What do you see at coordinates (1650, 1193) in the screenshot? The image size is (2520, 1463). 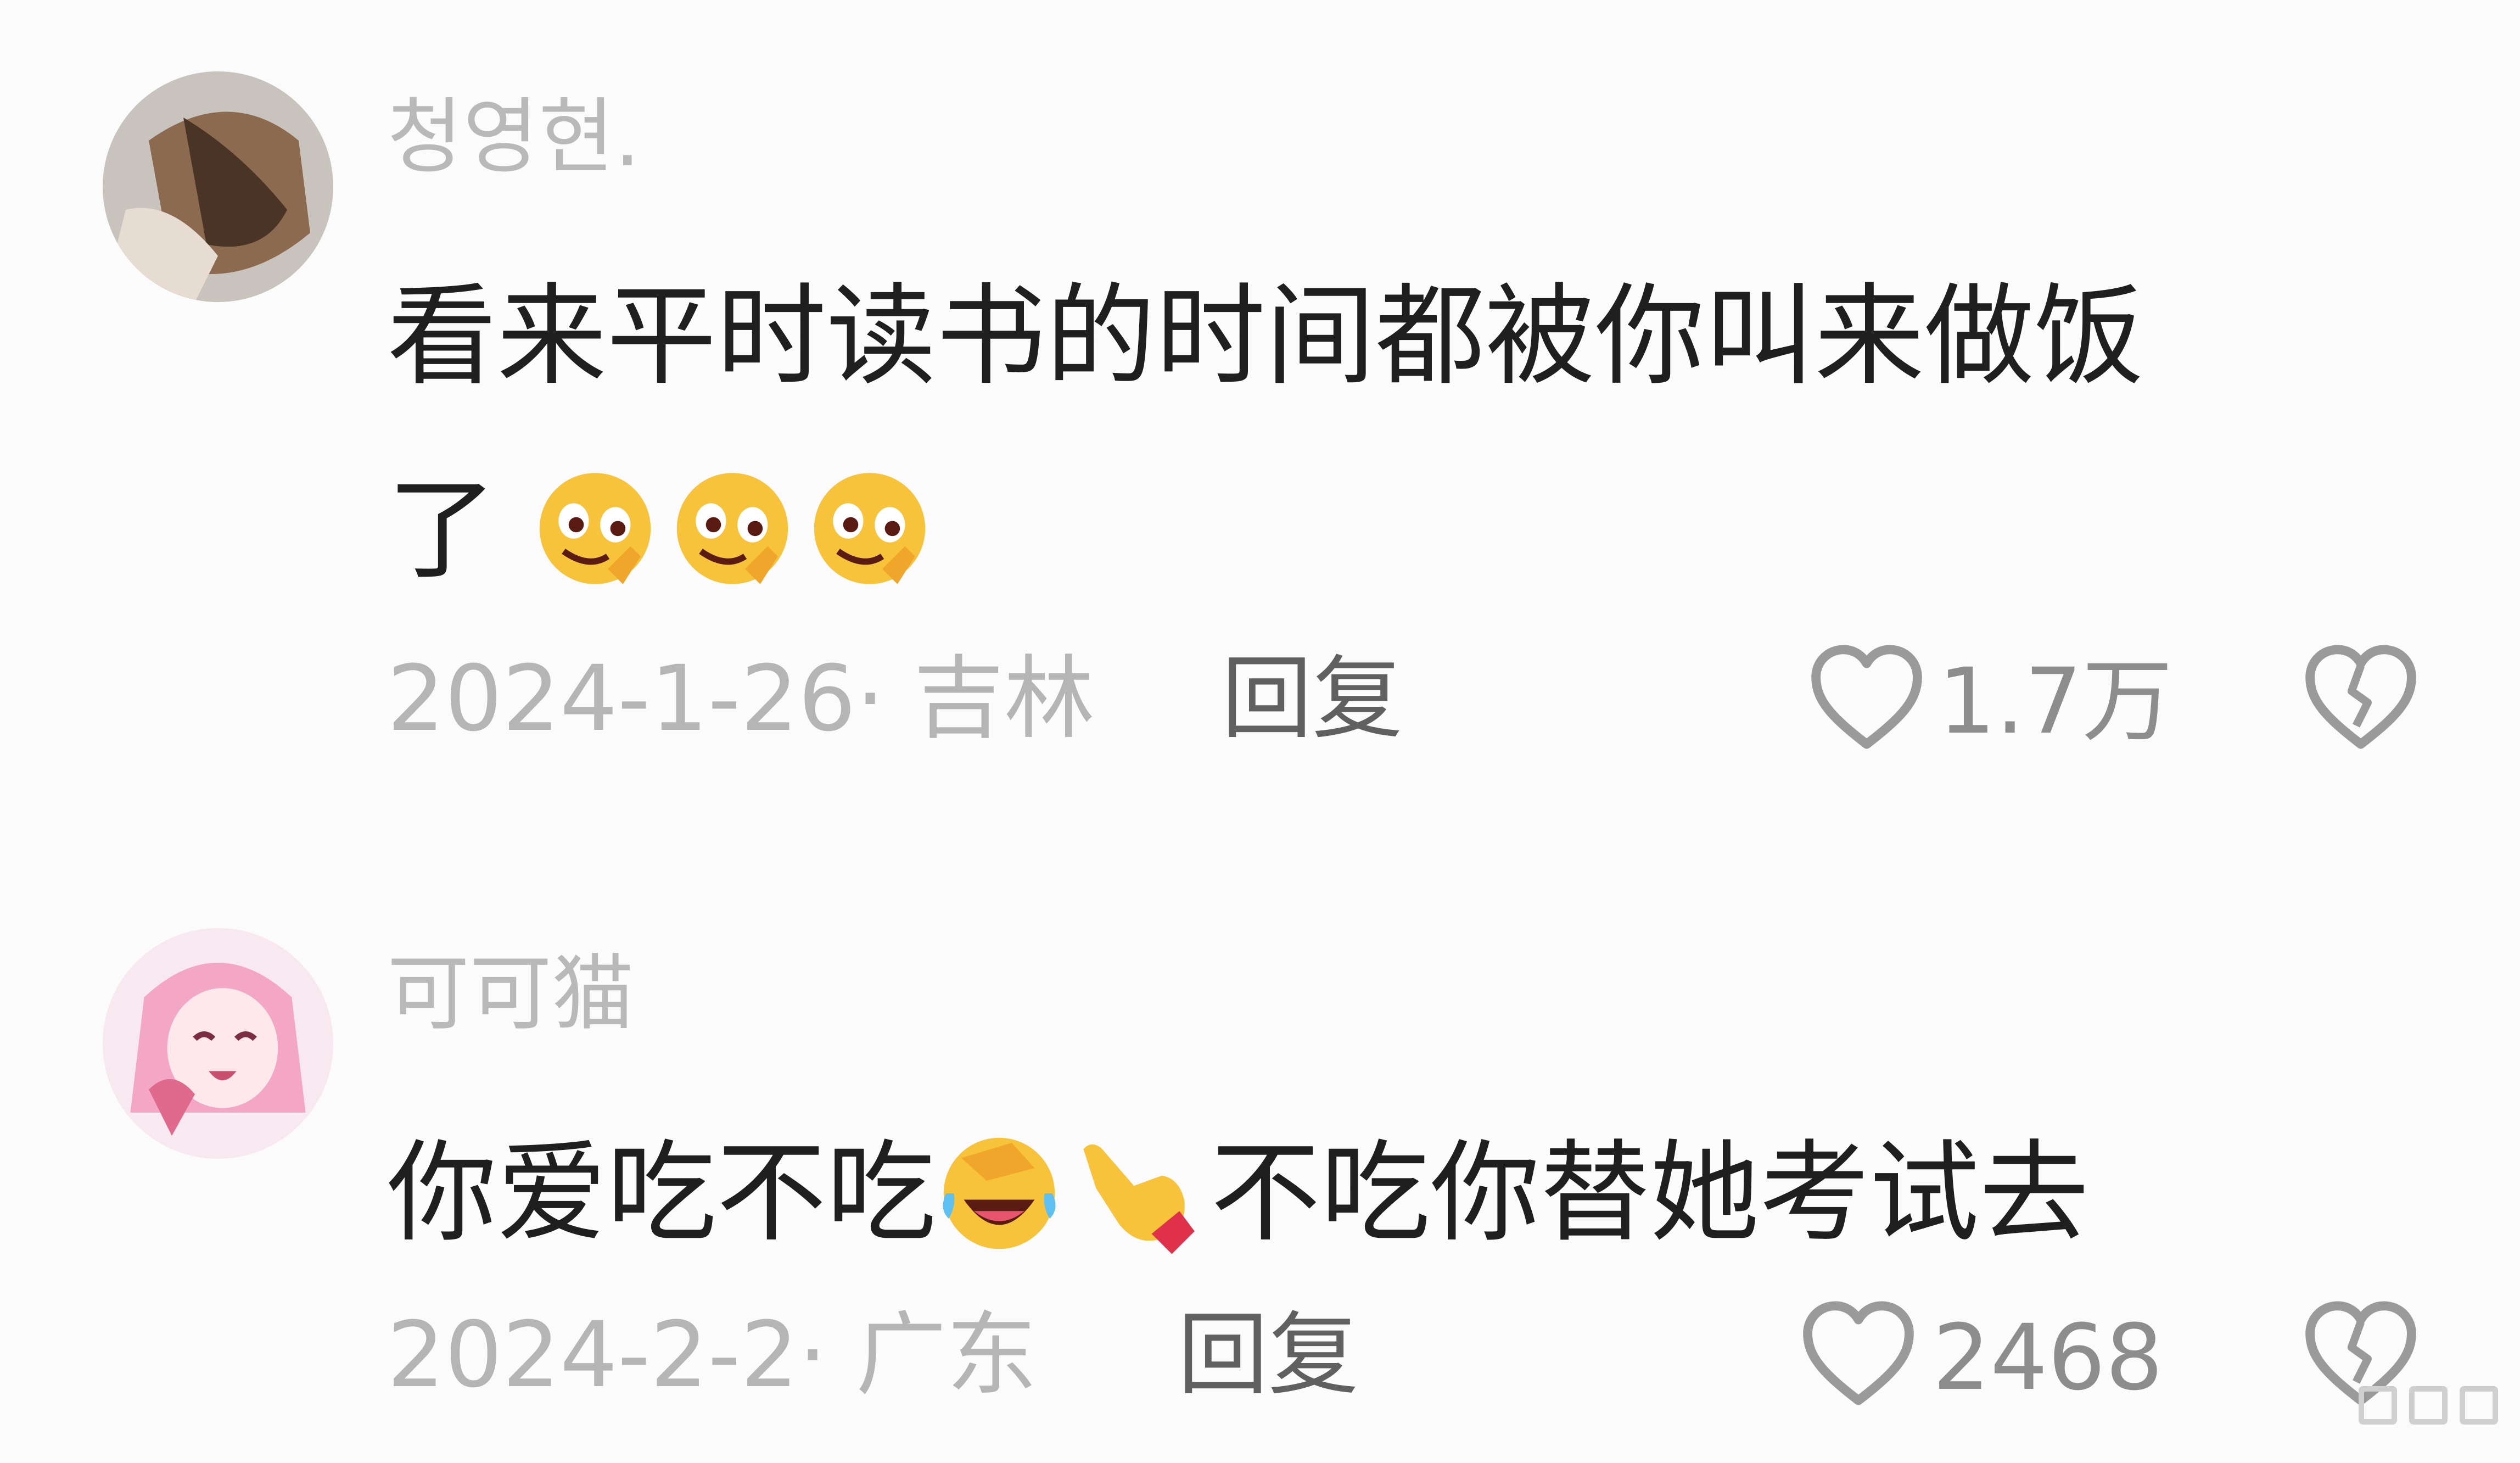 I see `comment-text-part2: 不吃你替她考试去` at bounding box center [1650, 1193].